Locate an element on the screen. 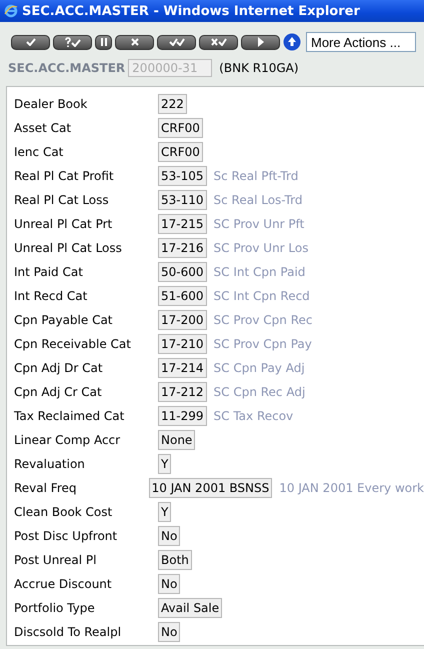 The height and width of the screenshot is (649, 424). field-label: Clean Book Cost is located at coordinates (64, 512).